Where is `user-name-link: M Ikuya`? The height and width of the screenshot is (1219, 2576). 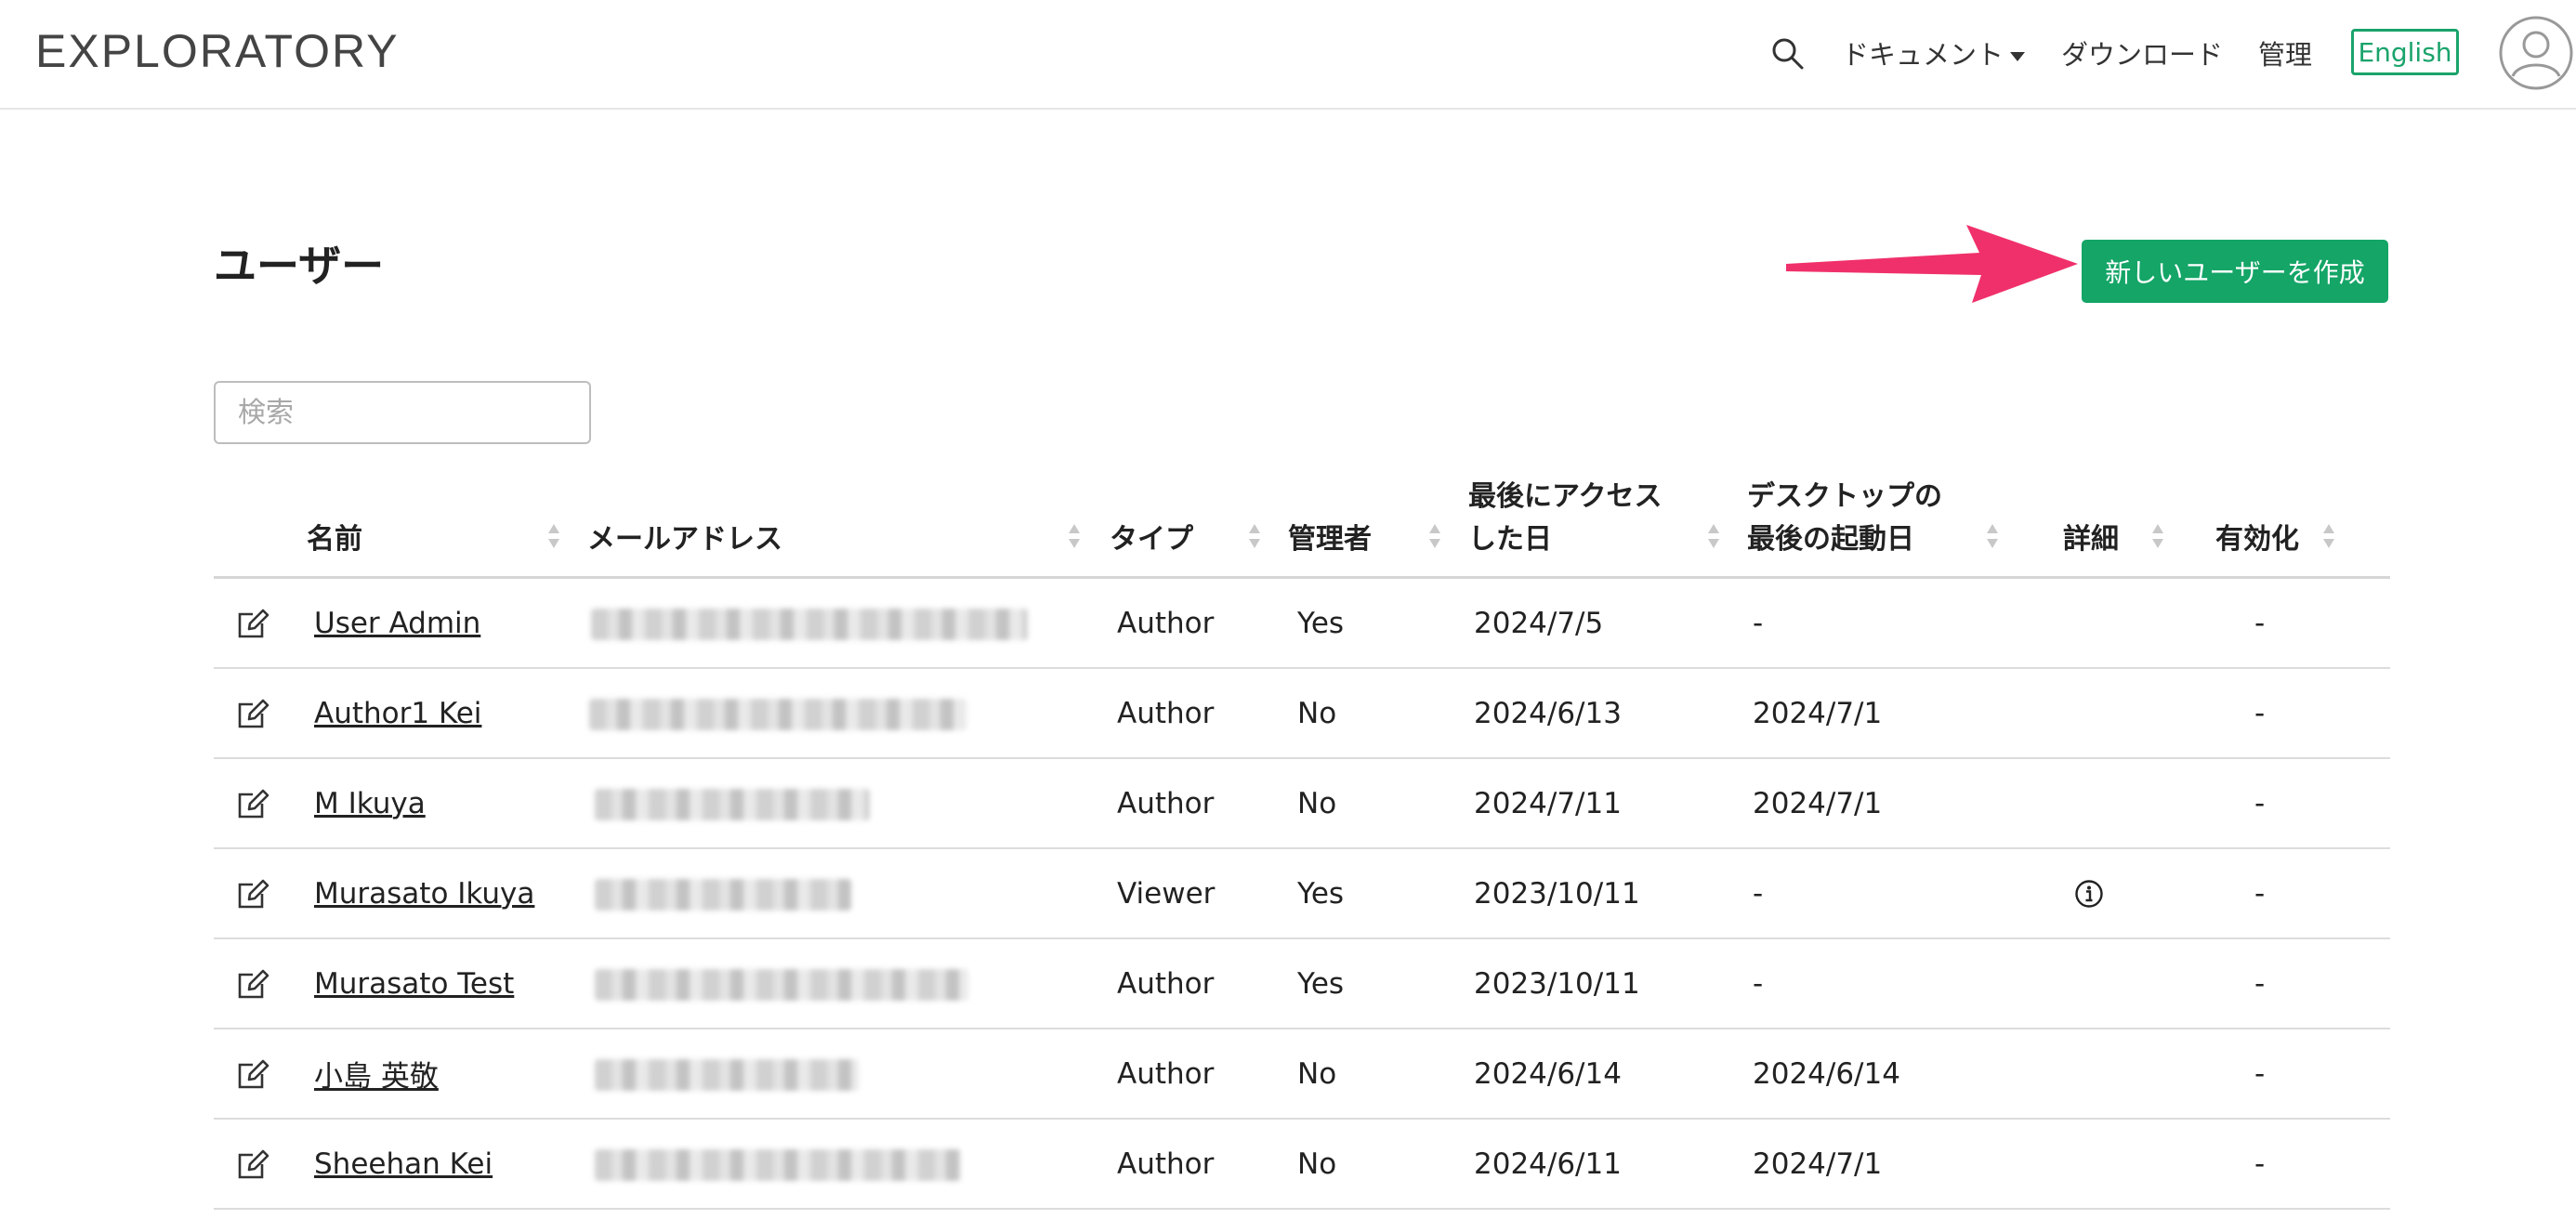
user-name-link: M Ikuya is located at coordinates (370, 803).